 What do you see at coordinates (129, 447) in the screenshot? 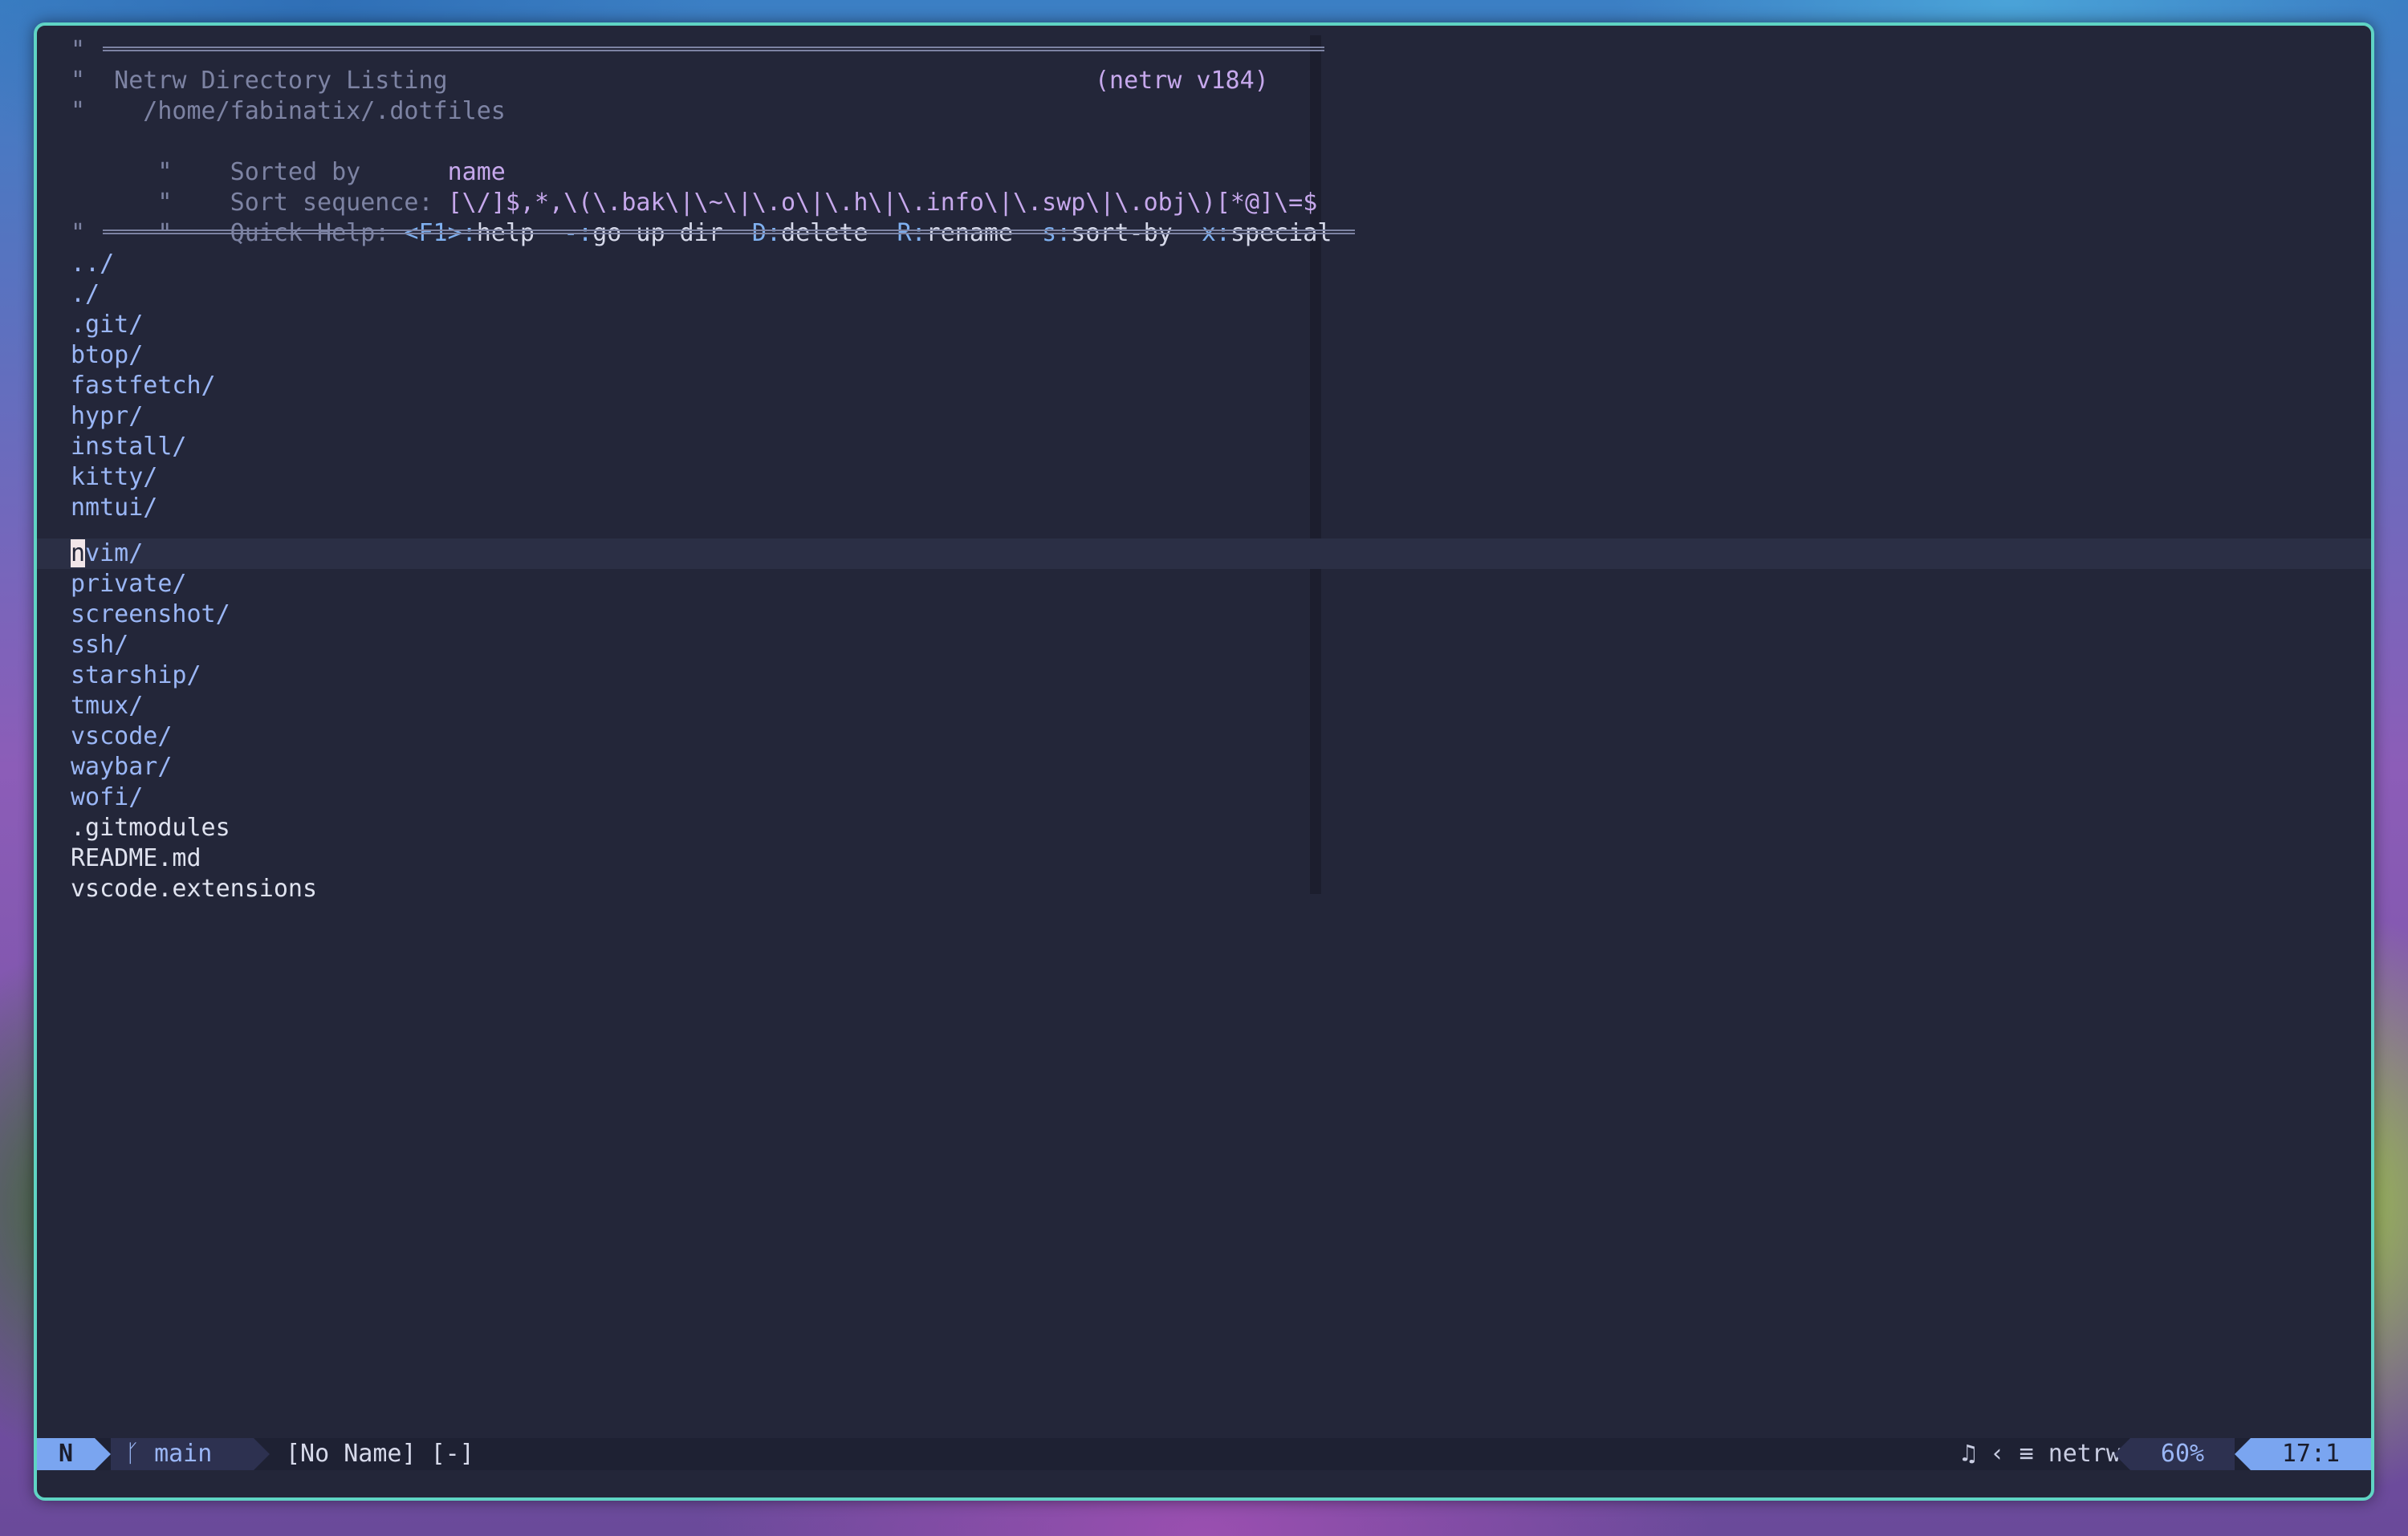
I see `dir-entry: install/` at bounding box center [129, 447].